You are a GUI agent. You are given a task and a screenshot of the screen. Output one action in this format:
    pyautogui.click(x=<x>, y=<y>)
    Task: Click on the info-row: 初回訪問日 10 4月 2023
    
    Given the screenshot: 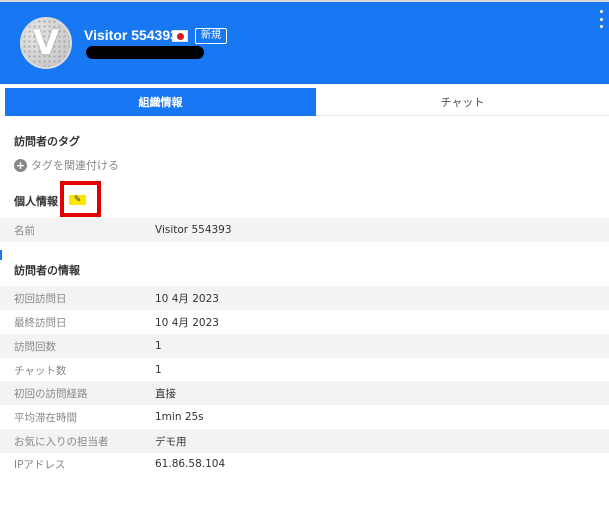 What is the action you would take?
    pyautogui.click(x=304, y=298)
    